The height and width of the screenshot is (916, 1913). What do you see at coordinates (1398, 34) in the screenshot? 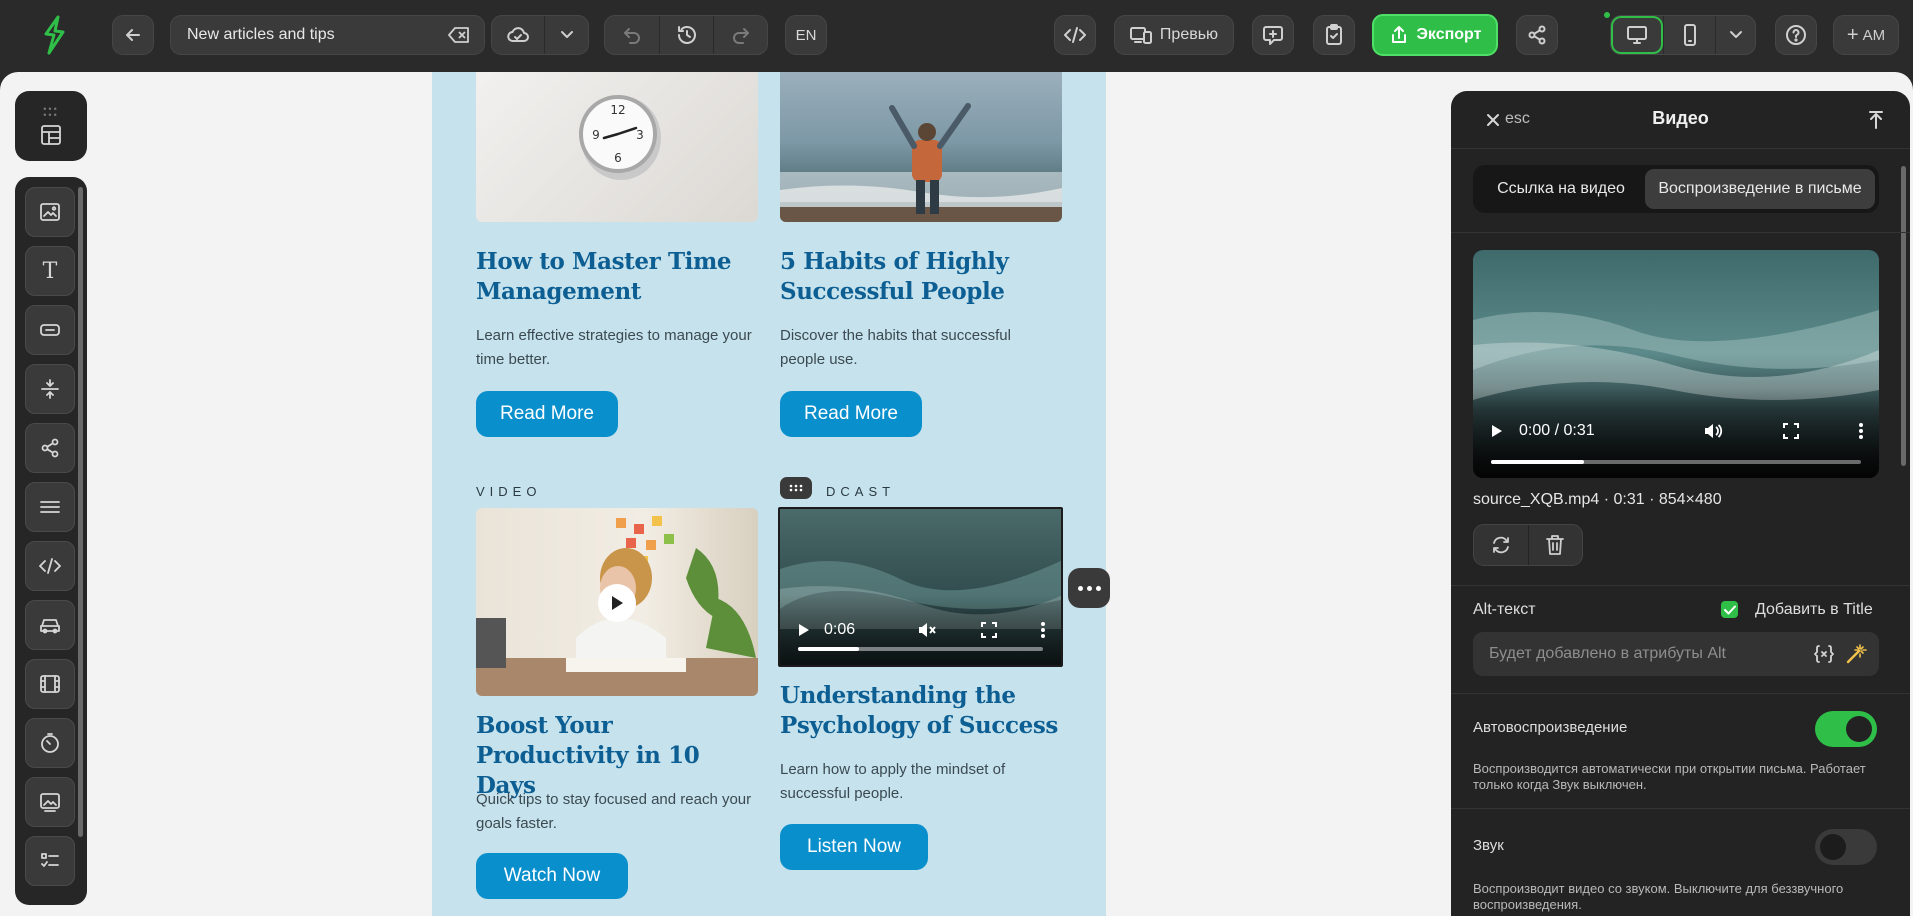
I see `share-upload-icon` at bounding box center [1398, 34].